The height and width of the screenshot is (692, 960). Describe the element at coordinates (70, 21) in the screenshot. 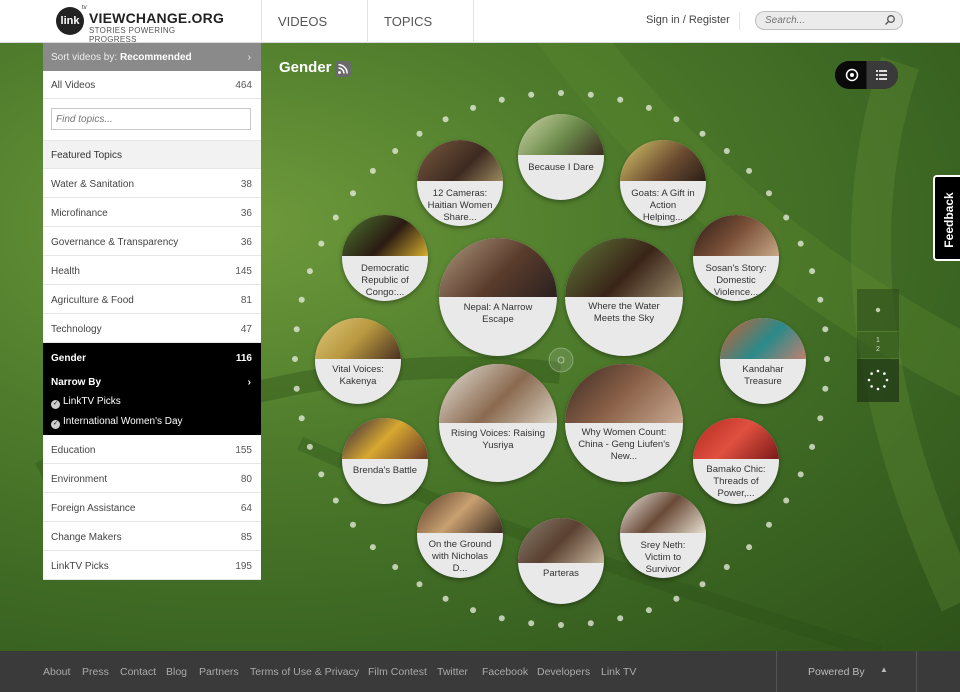

I see `logo-badge: link` at that location.